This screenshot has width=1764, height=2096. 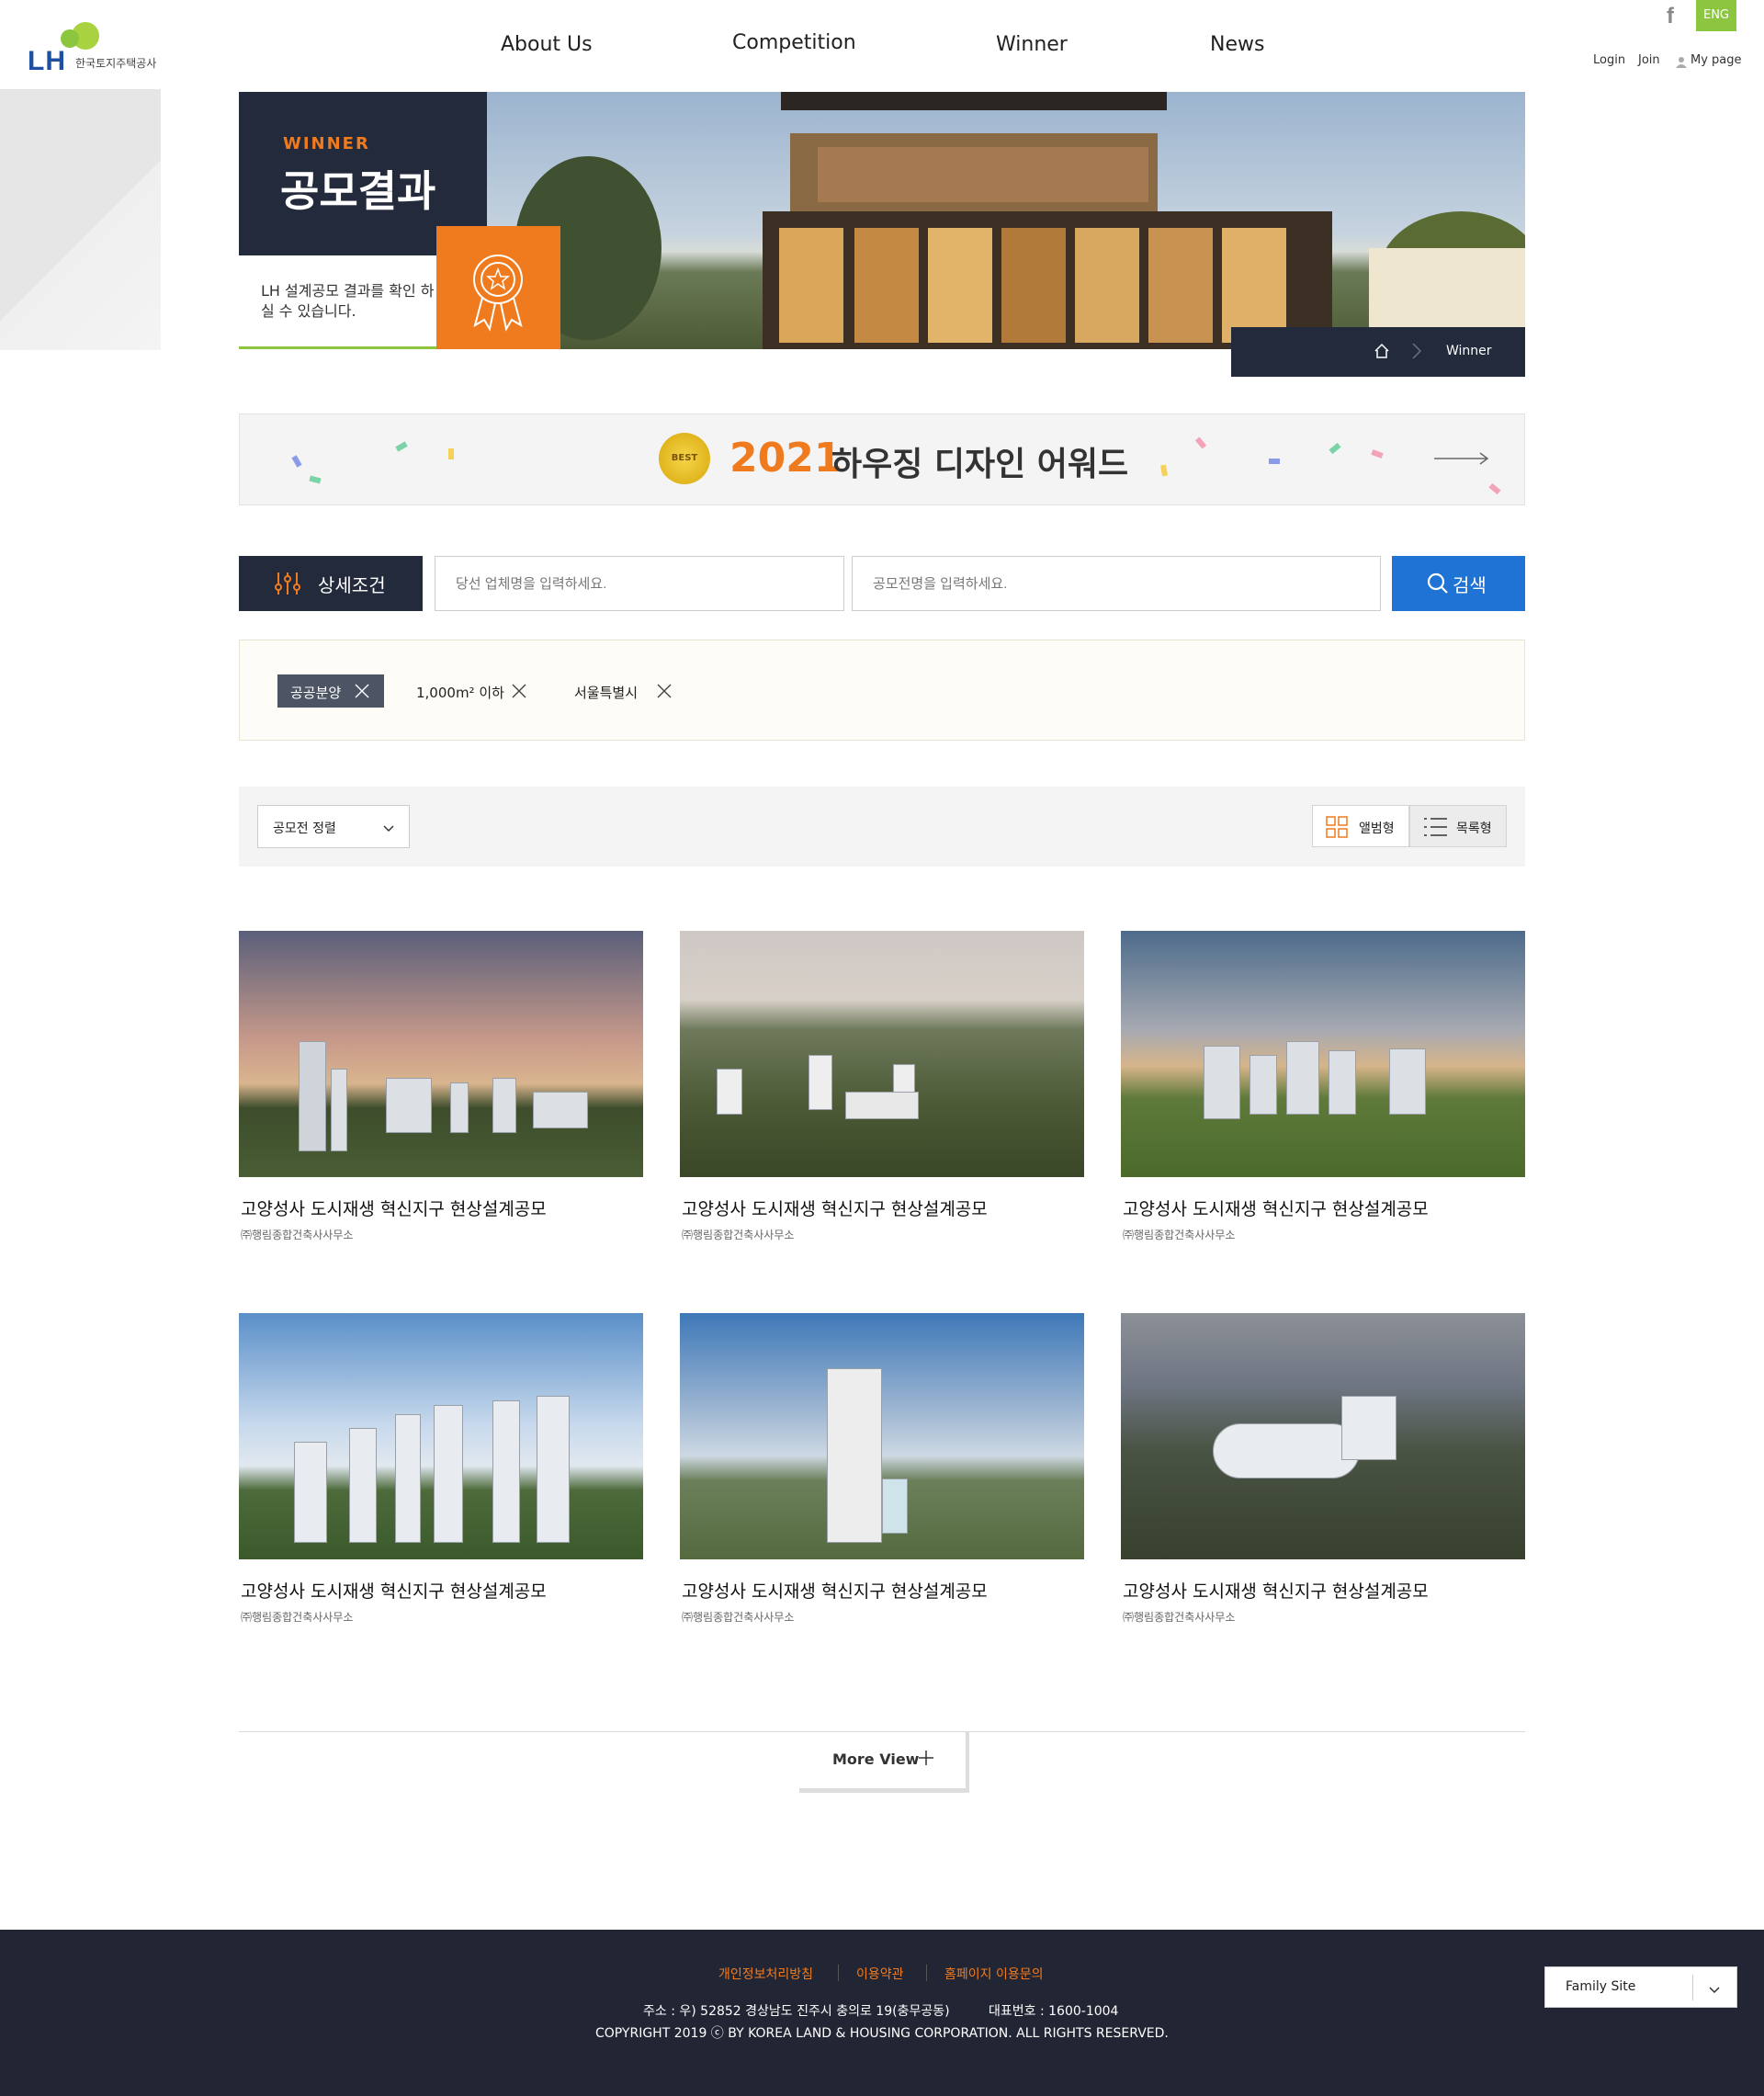 What do you see at coordinates (880, 1974) in the screenshot?
I see `terms-link: 이용약관` at bounding box center [880, 1974].